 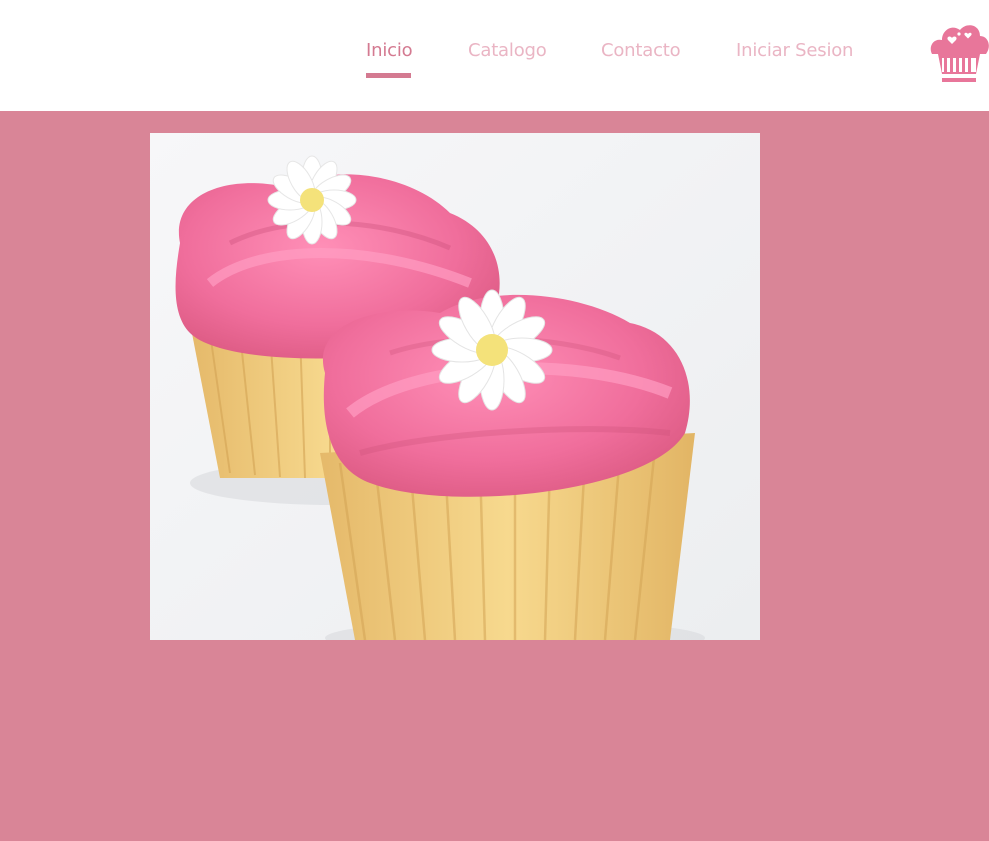 I want to click on active-nav-indicator, so click(x=388, y=75).